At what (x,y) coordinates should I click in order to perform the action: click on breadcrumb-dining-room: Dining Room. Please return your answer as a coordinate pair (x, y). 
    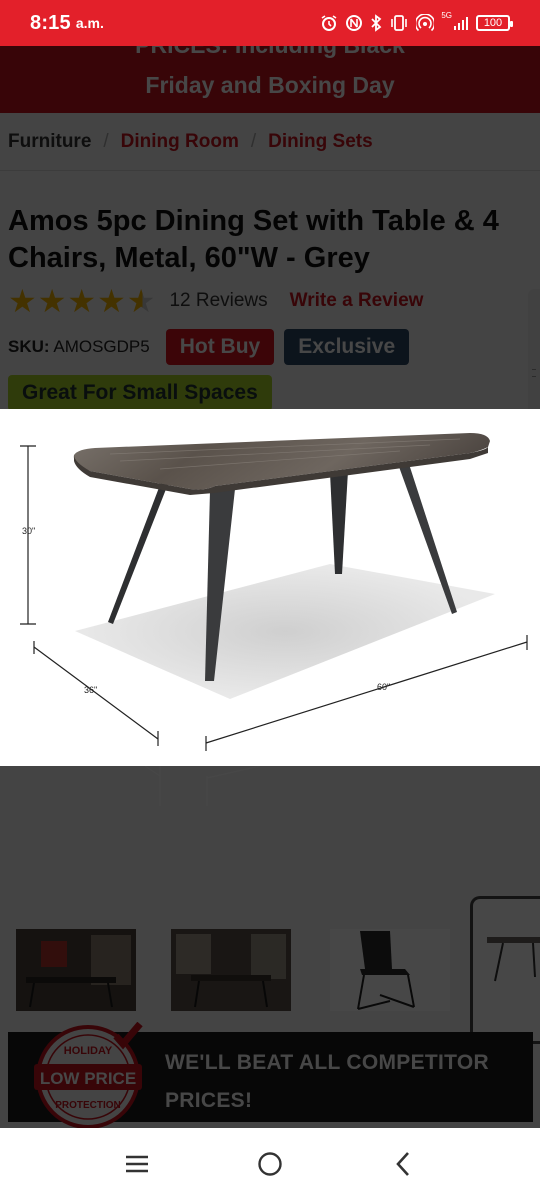
    Looking at the image, I should click on (180, 142).